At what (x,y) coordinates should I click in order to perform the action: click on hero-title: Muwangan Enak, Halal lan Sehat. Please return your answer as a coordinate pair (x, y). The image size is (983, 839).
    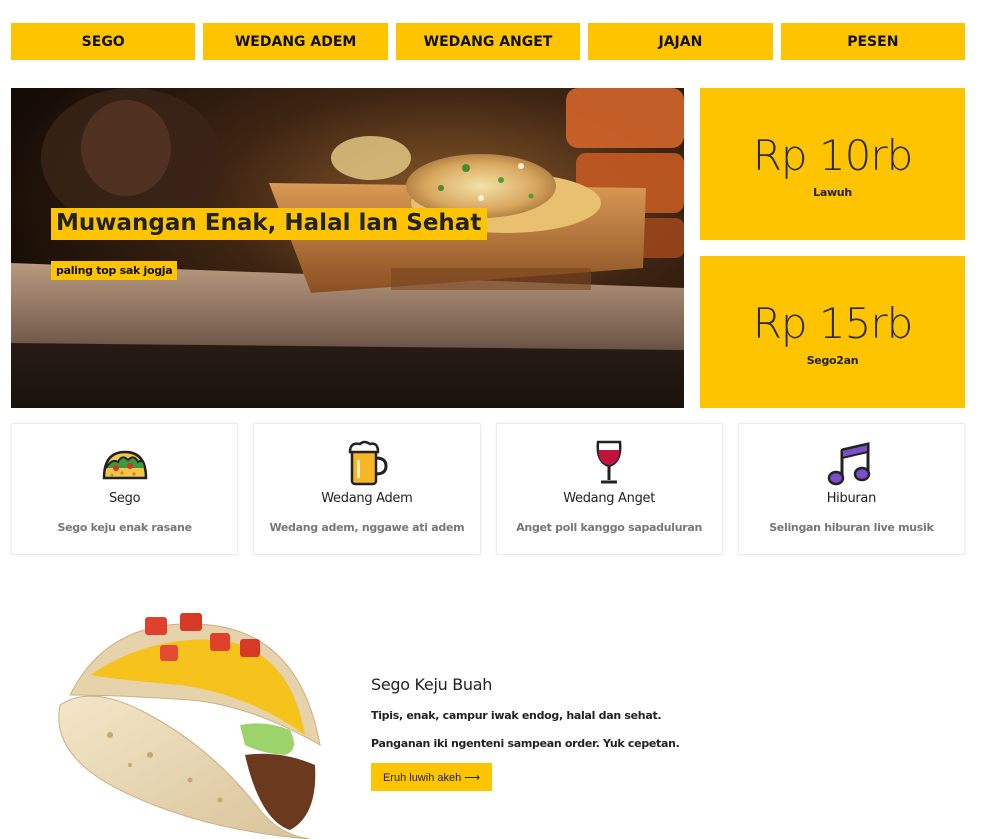
    Looking at the image, I should click on (269, 224).